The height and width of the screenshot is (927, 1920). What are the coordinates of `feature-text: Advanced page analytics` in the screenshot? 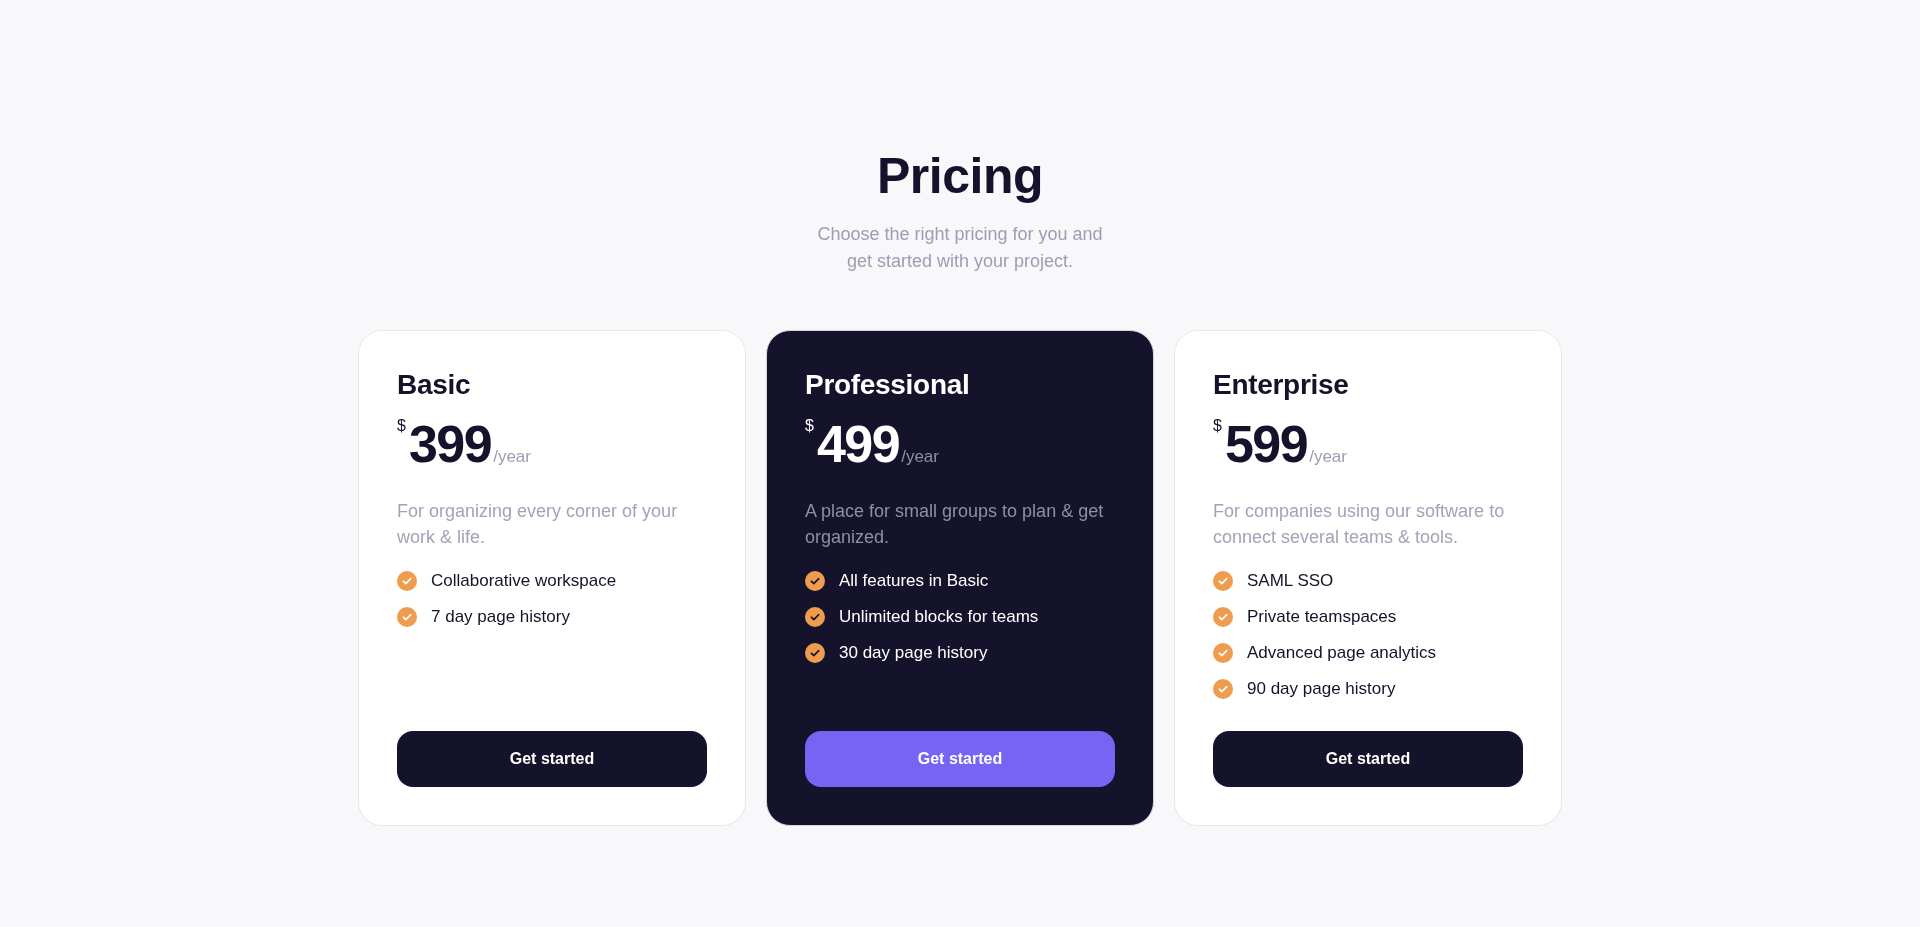 It's located at (1342, 653).